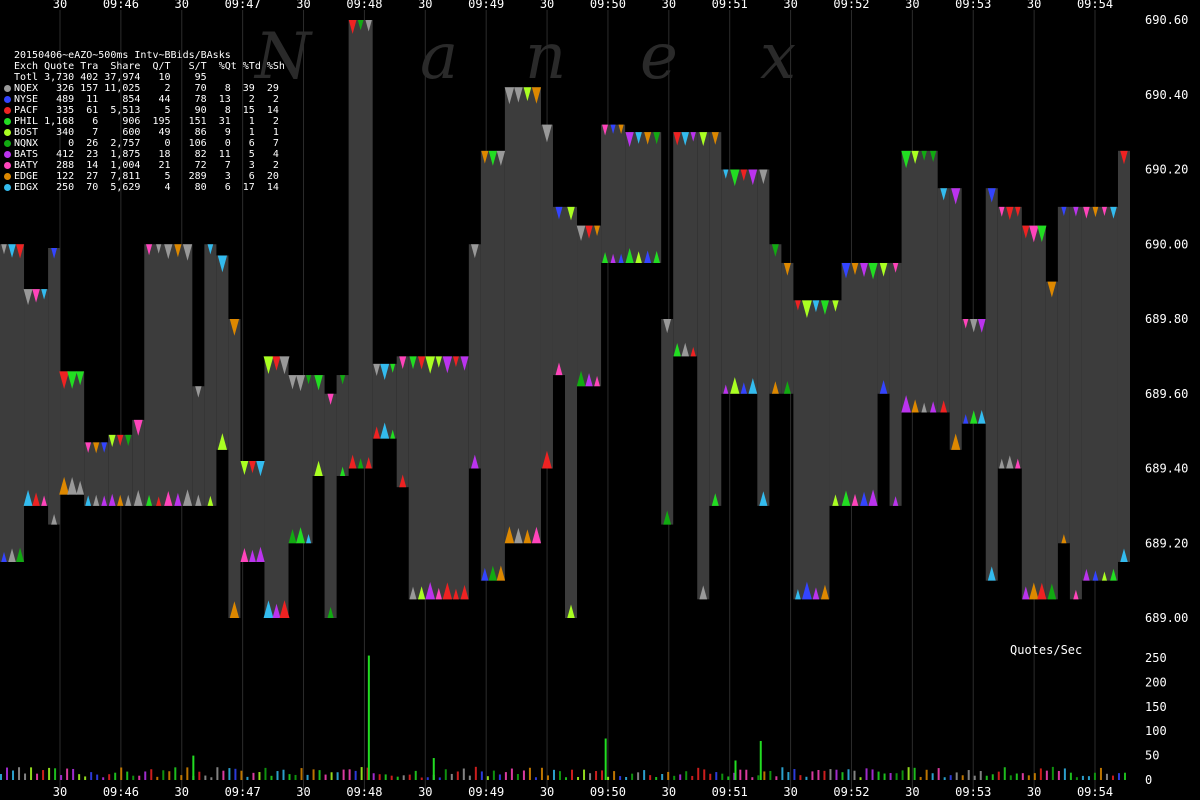  I want to click on x-tick-label: 09:52, so click(851, 5).